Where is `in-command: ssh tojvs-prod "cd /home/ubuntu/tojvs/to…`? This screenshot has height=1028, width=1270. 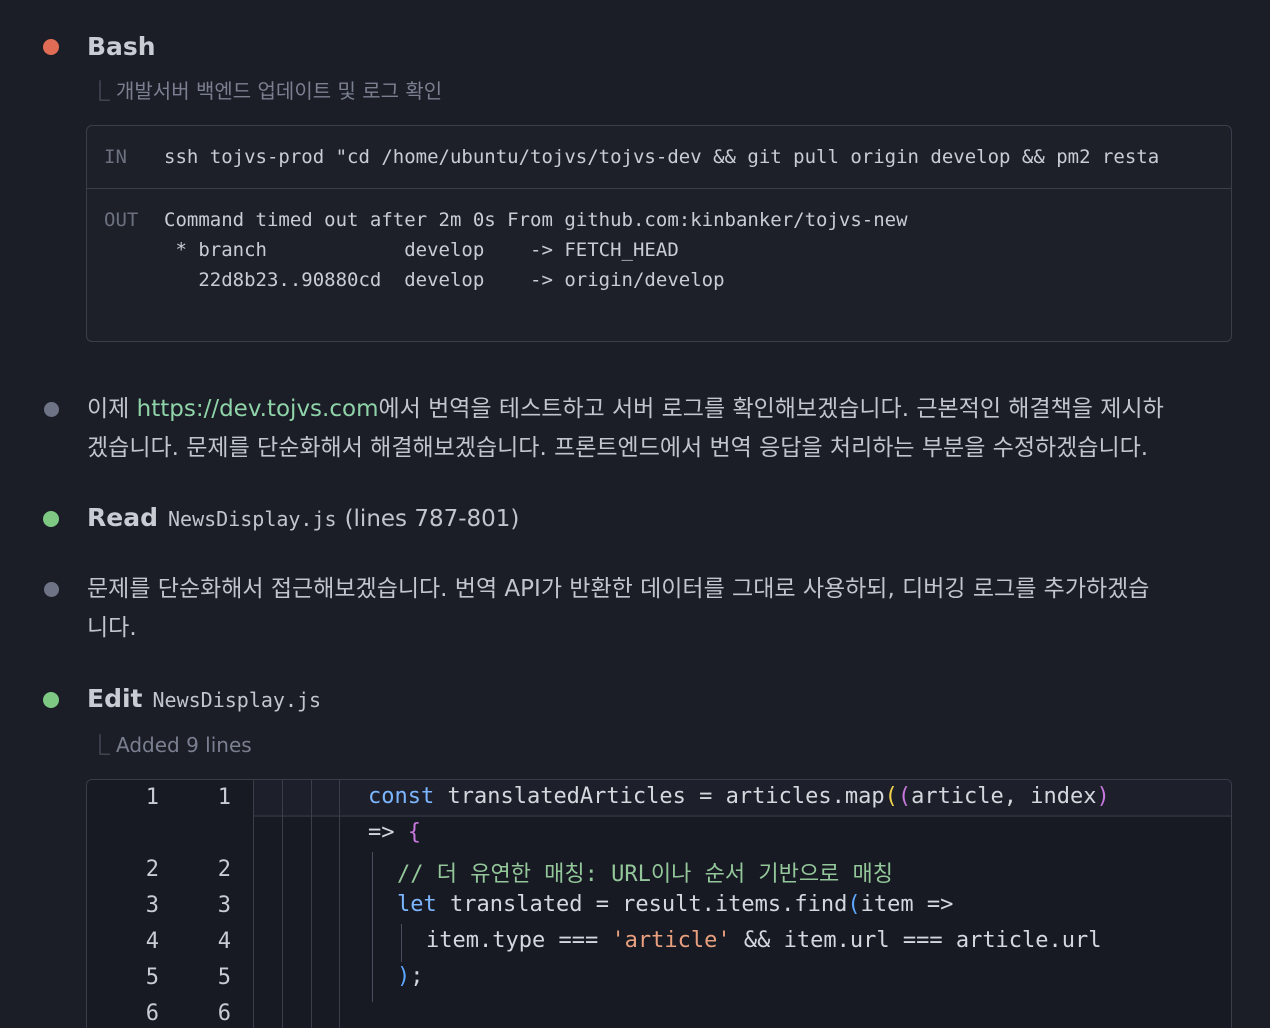
in-command: ssh tojvs-prod "cd /home/ubuntu/tojvs/to… is located at coordinates (690, 157).